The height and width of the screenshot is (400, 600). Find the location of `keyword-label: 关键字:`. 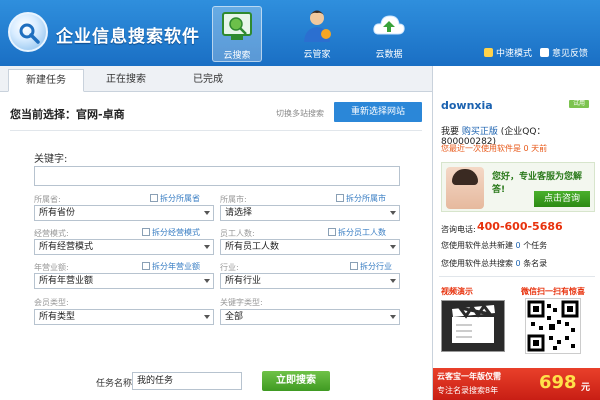

keyword-label: 关键字: is located at coordinates (51, 159).